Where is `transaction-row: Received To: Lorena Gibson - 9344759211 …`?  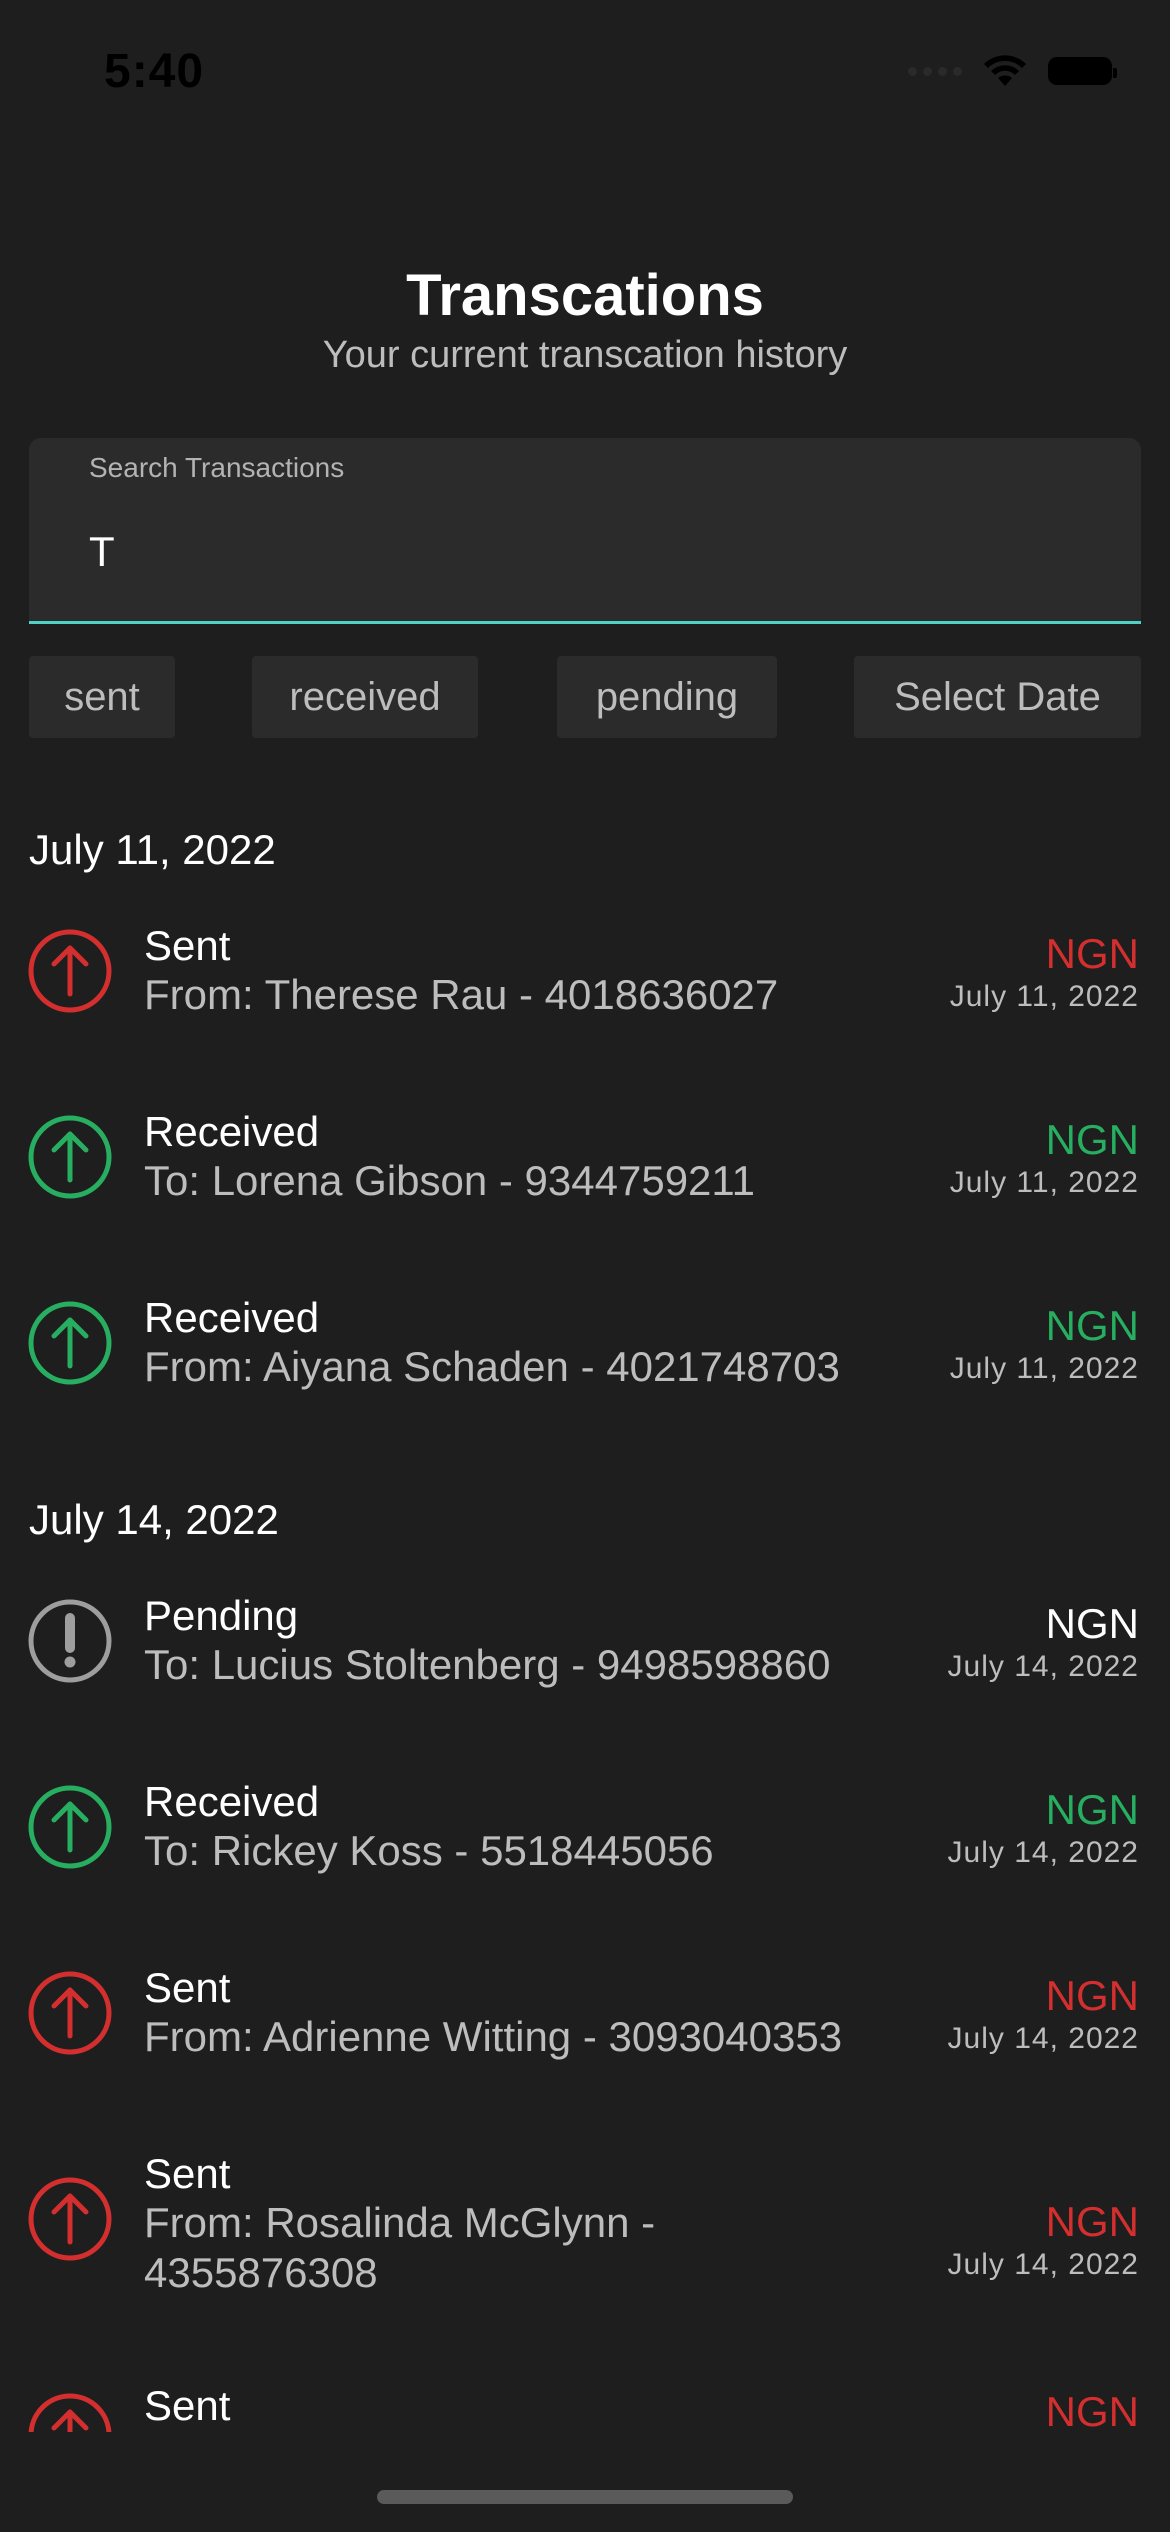
transaction-row: Received To: Lorena Gibson - 9344759211 … is located at coordinates (585, 1179).